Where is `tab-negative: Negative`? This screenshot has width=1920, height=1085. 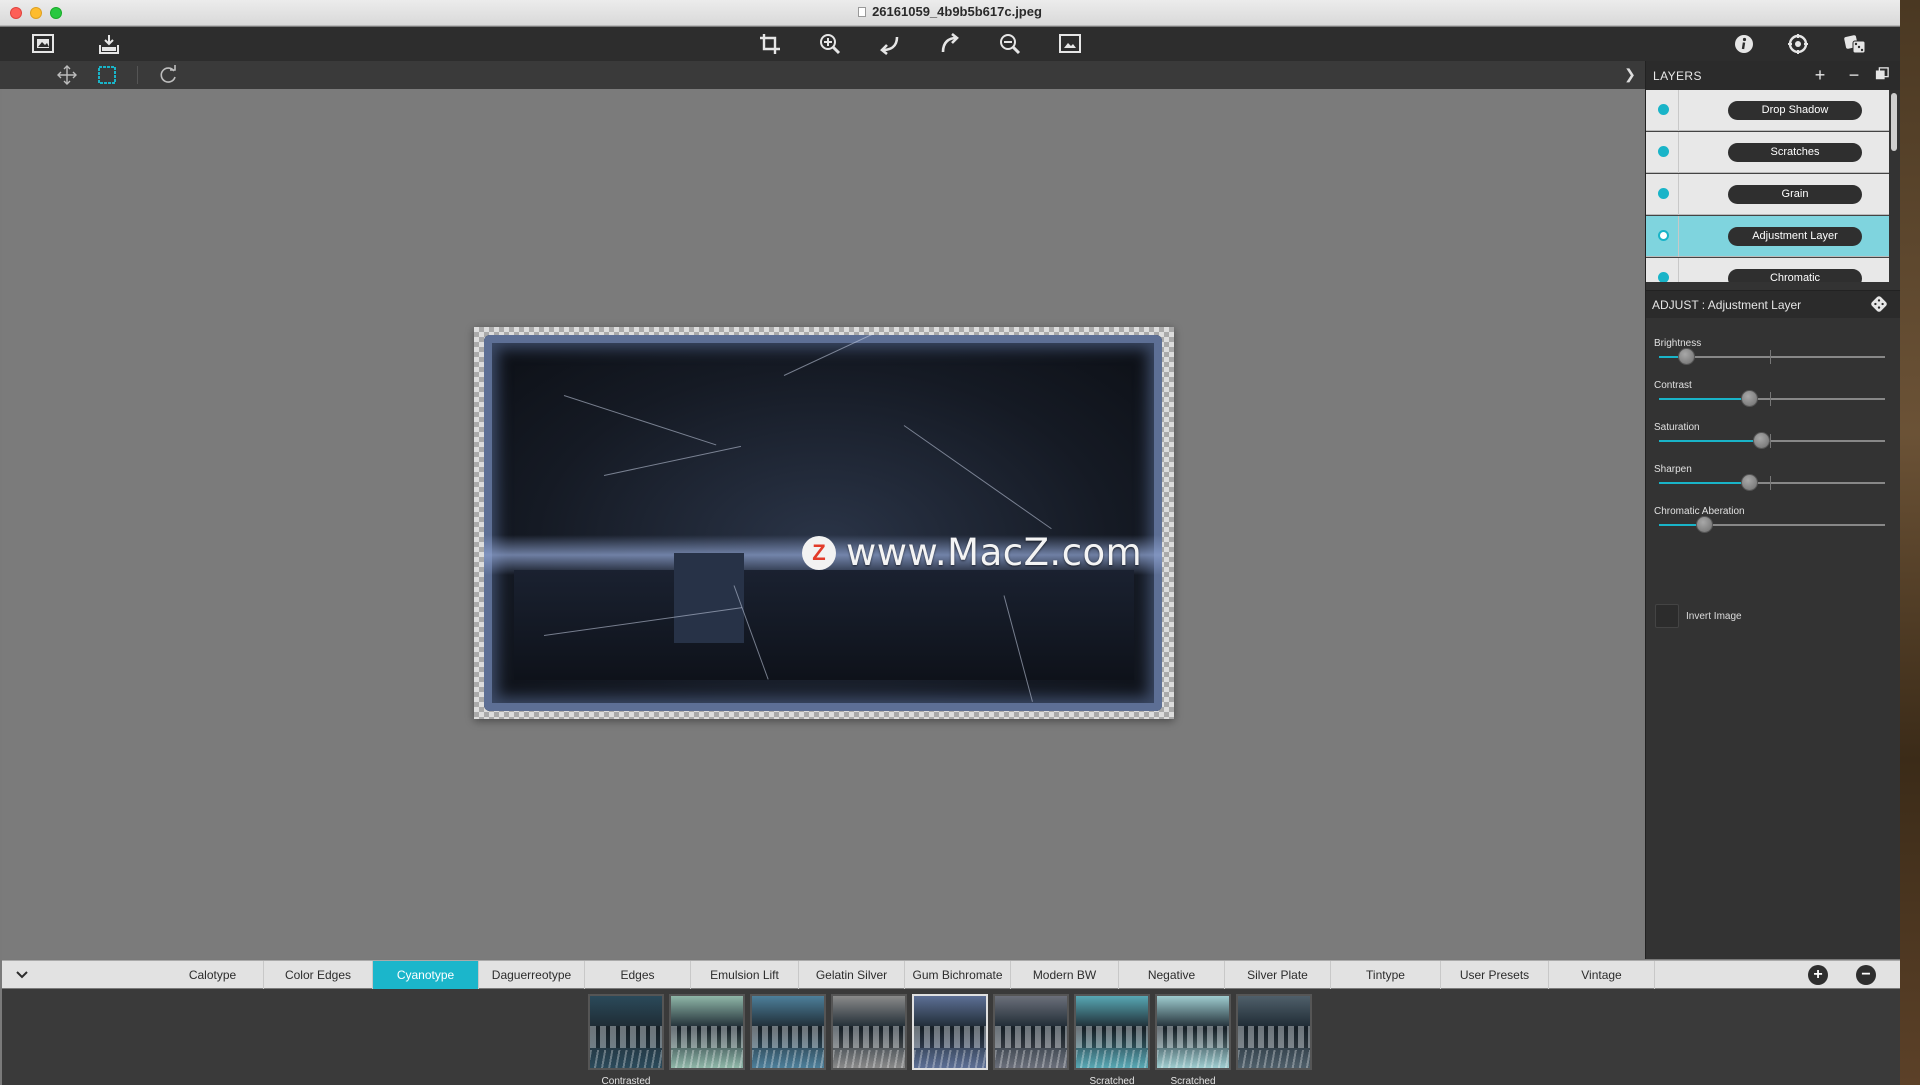 tab-negative: Negative is located at coordinates (1172, 975).